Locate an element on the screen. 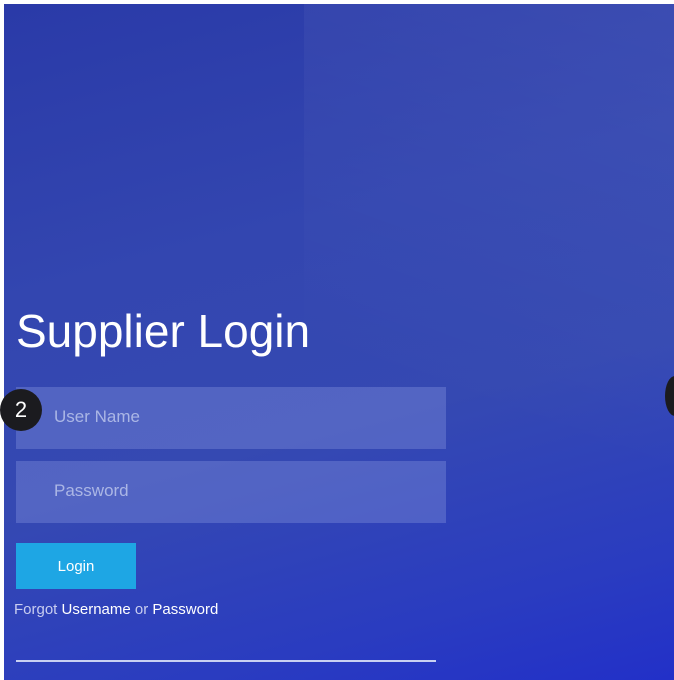  forgot-credentials: Forgot Username or Password is located at coordinates (116, 609).